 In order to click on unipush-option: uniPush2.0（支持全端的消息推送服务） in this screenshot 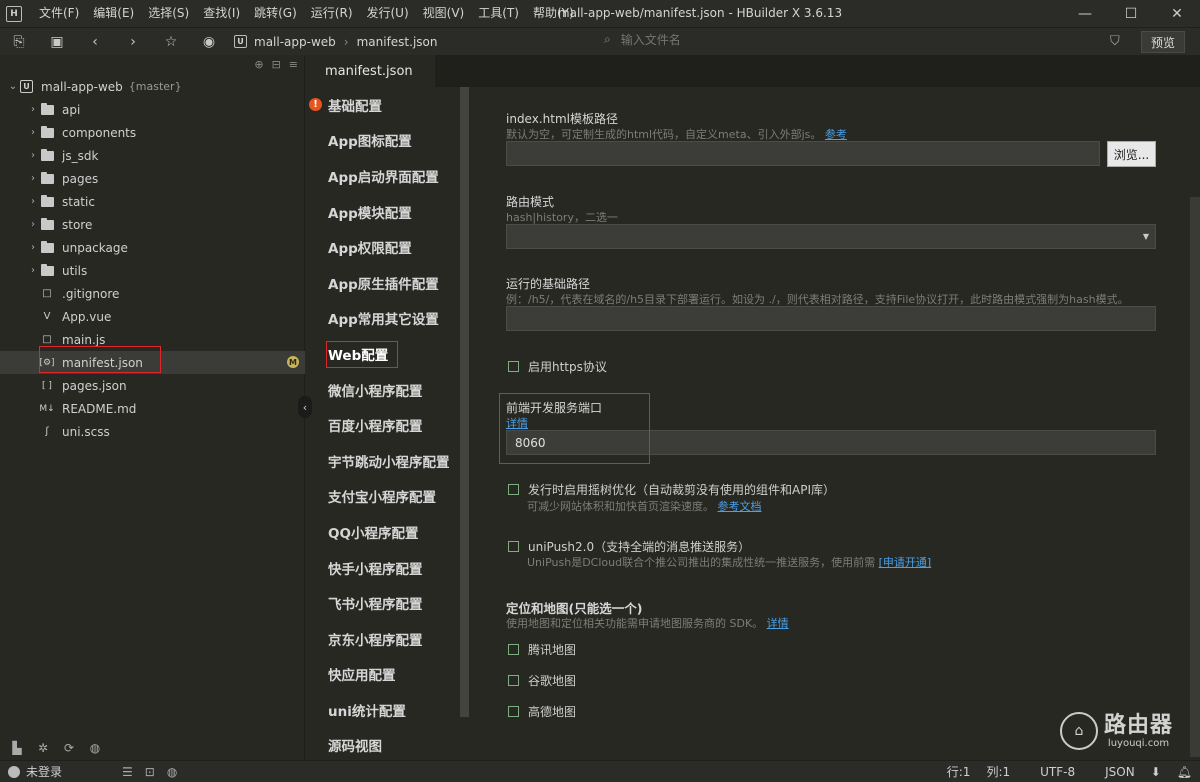, I will do `click(629, 546)`.